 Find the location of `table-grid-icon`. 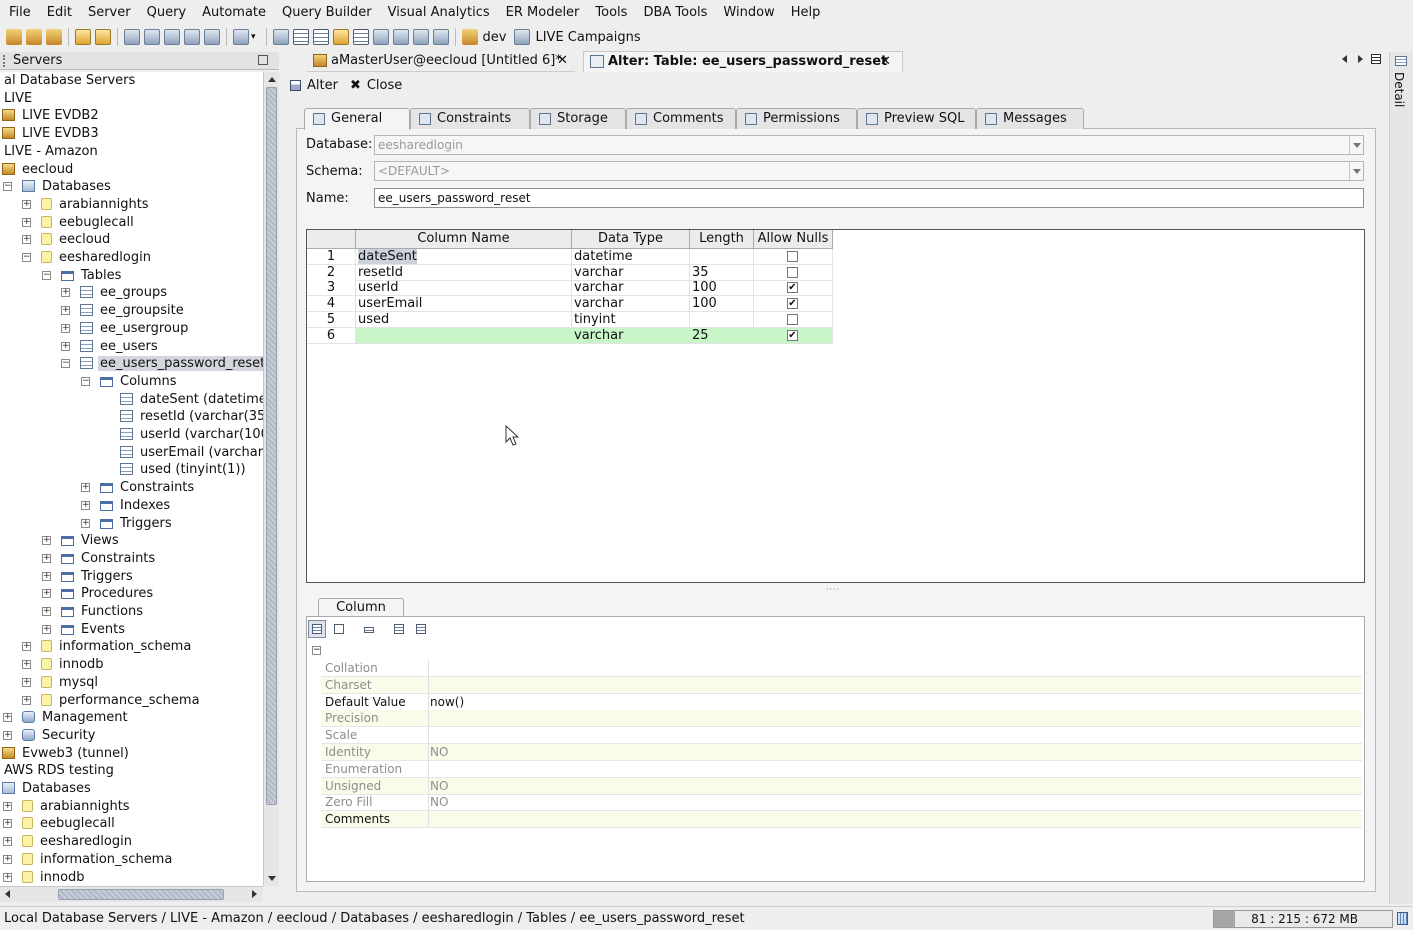

table-grid-icon is located at coordinates (300, 37).